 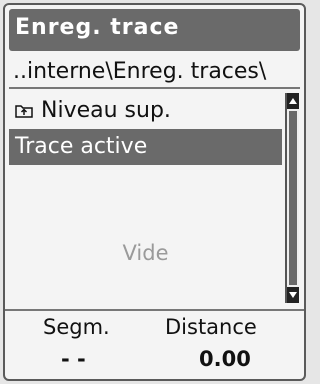 I want to click on scrollbar, so click(x=292, y=198).